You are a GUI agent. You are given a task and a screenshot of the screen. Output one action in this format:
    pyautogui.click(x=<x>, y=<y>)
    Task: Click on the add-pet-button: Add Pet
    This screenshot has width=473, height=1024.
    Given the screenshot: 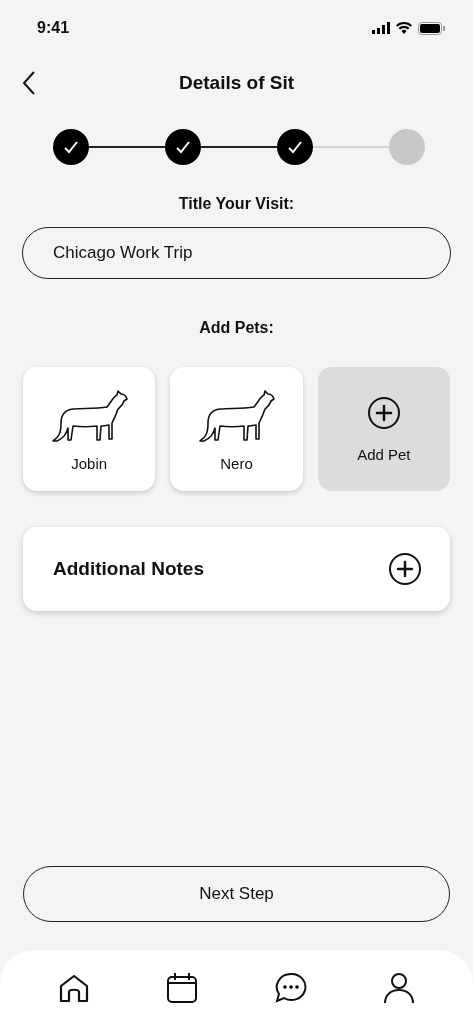 What is the action you would take?
    pyautogui.click(x=383, y=429)
    